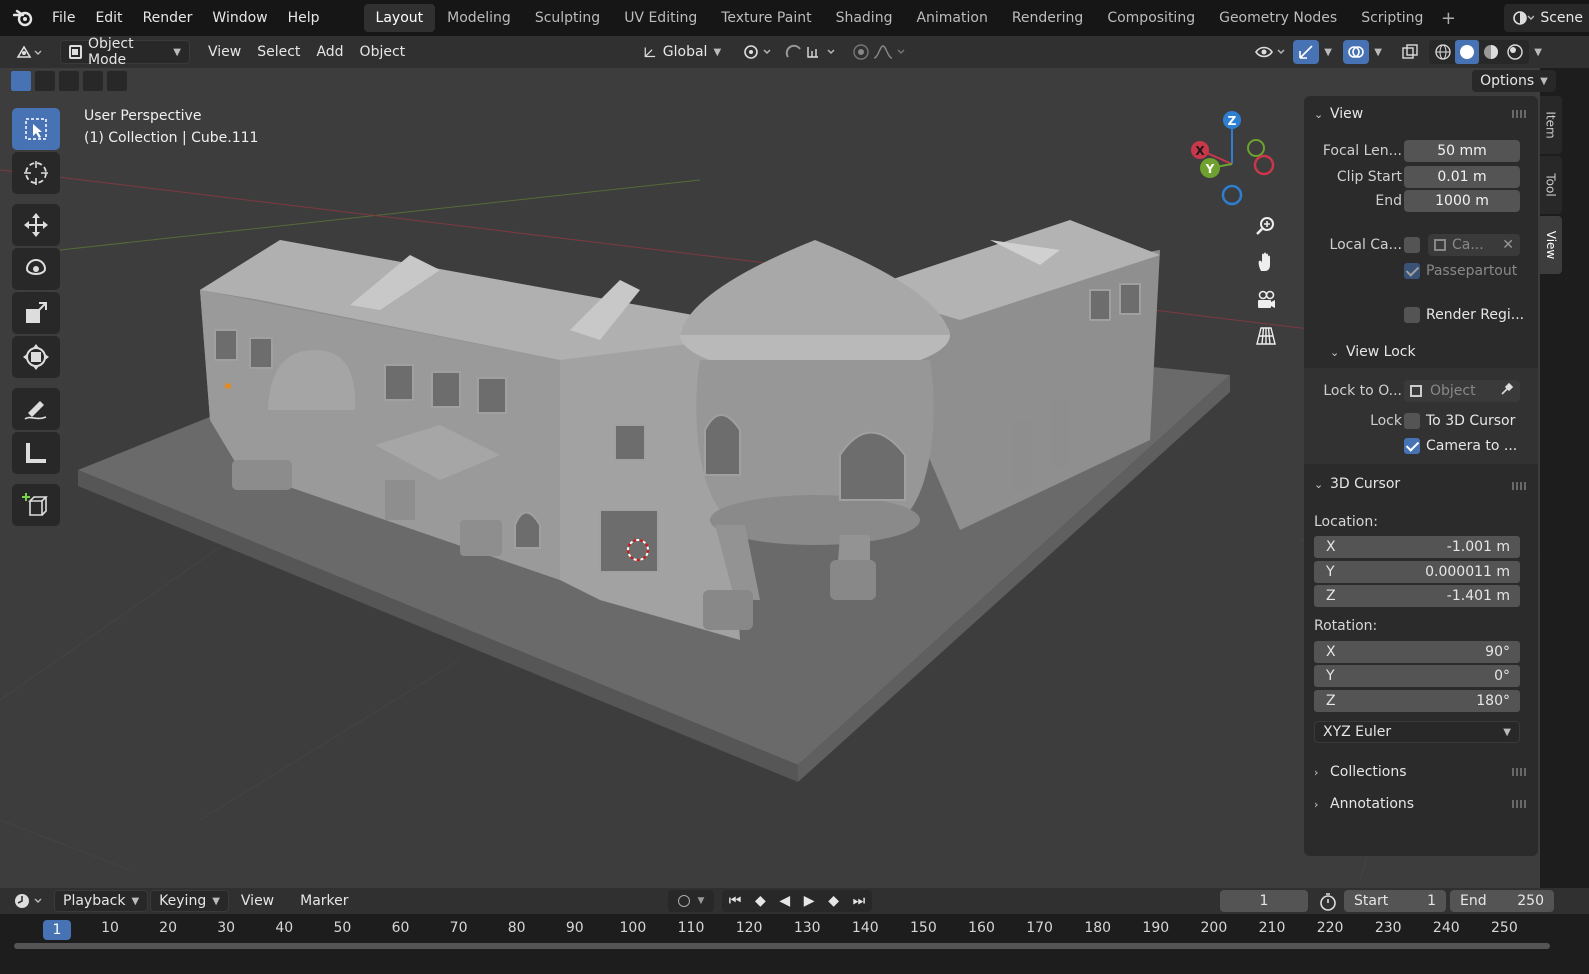  What do you see at coordinates (329, 52) in the screenshot?
I see `header-menu-add: Add` at bounding box center [329, 52].